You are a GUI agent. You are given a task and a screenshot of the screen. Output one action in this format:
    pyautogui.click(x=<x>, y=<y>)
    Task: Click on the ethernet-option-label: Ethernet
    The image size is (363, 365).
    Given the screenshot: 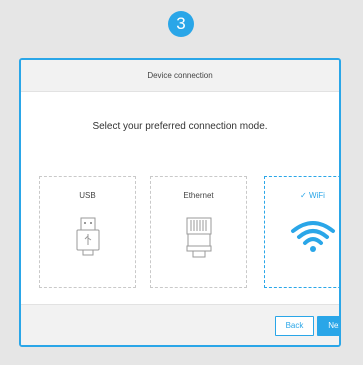 What is the action you would take?
    pyautogui.click(x=198, y=195)
    